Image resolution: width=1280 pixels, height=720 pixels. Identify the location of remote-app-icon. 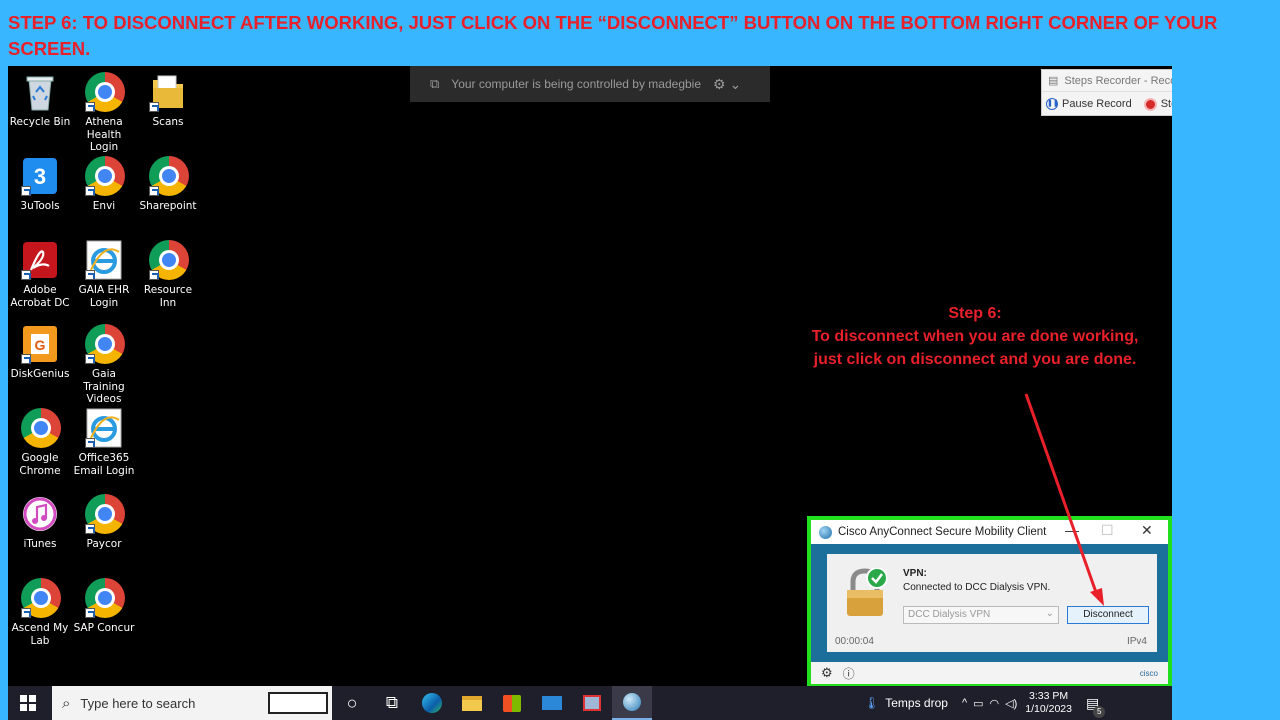
(592, 703).